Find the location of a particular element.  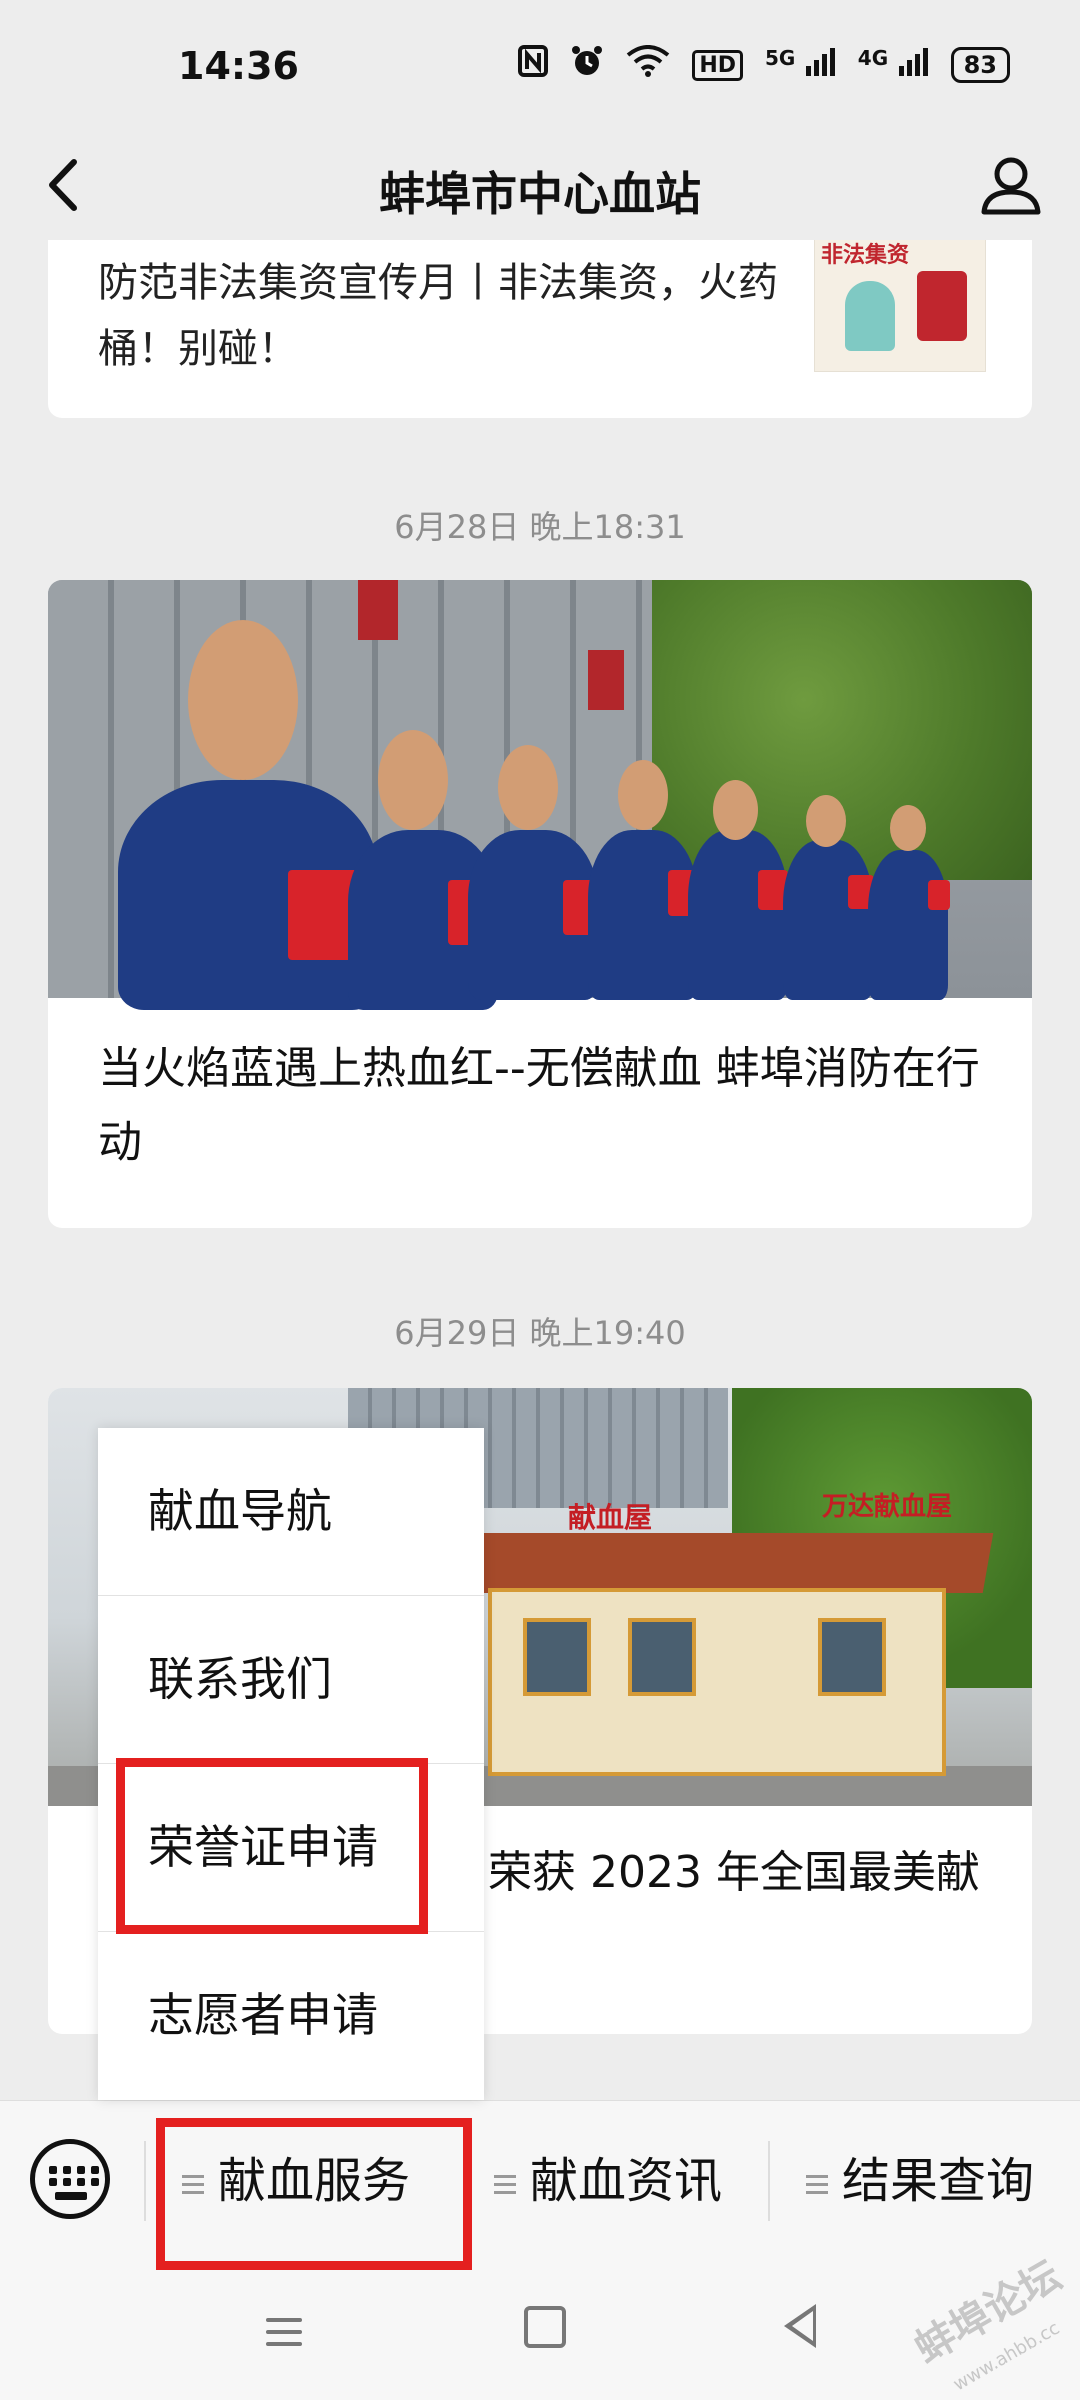

network-4g-label: 4G is located at coordinates (873, 58).